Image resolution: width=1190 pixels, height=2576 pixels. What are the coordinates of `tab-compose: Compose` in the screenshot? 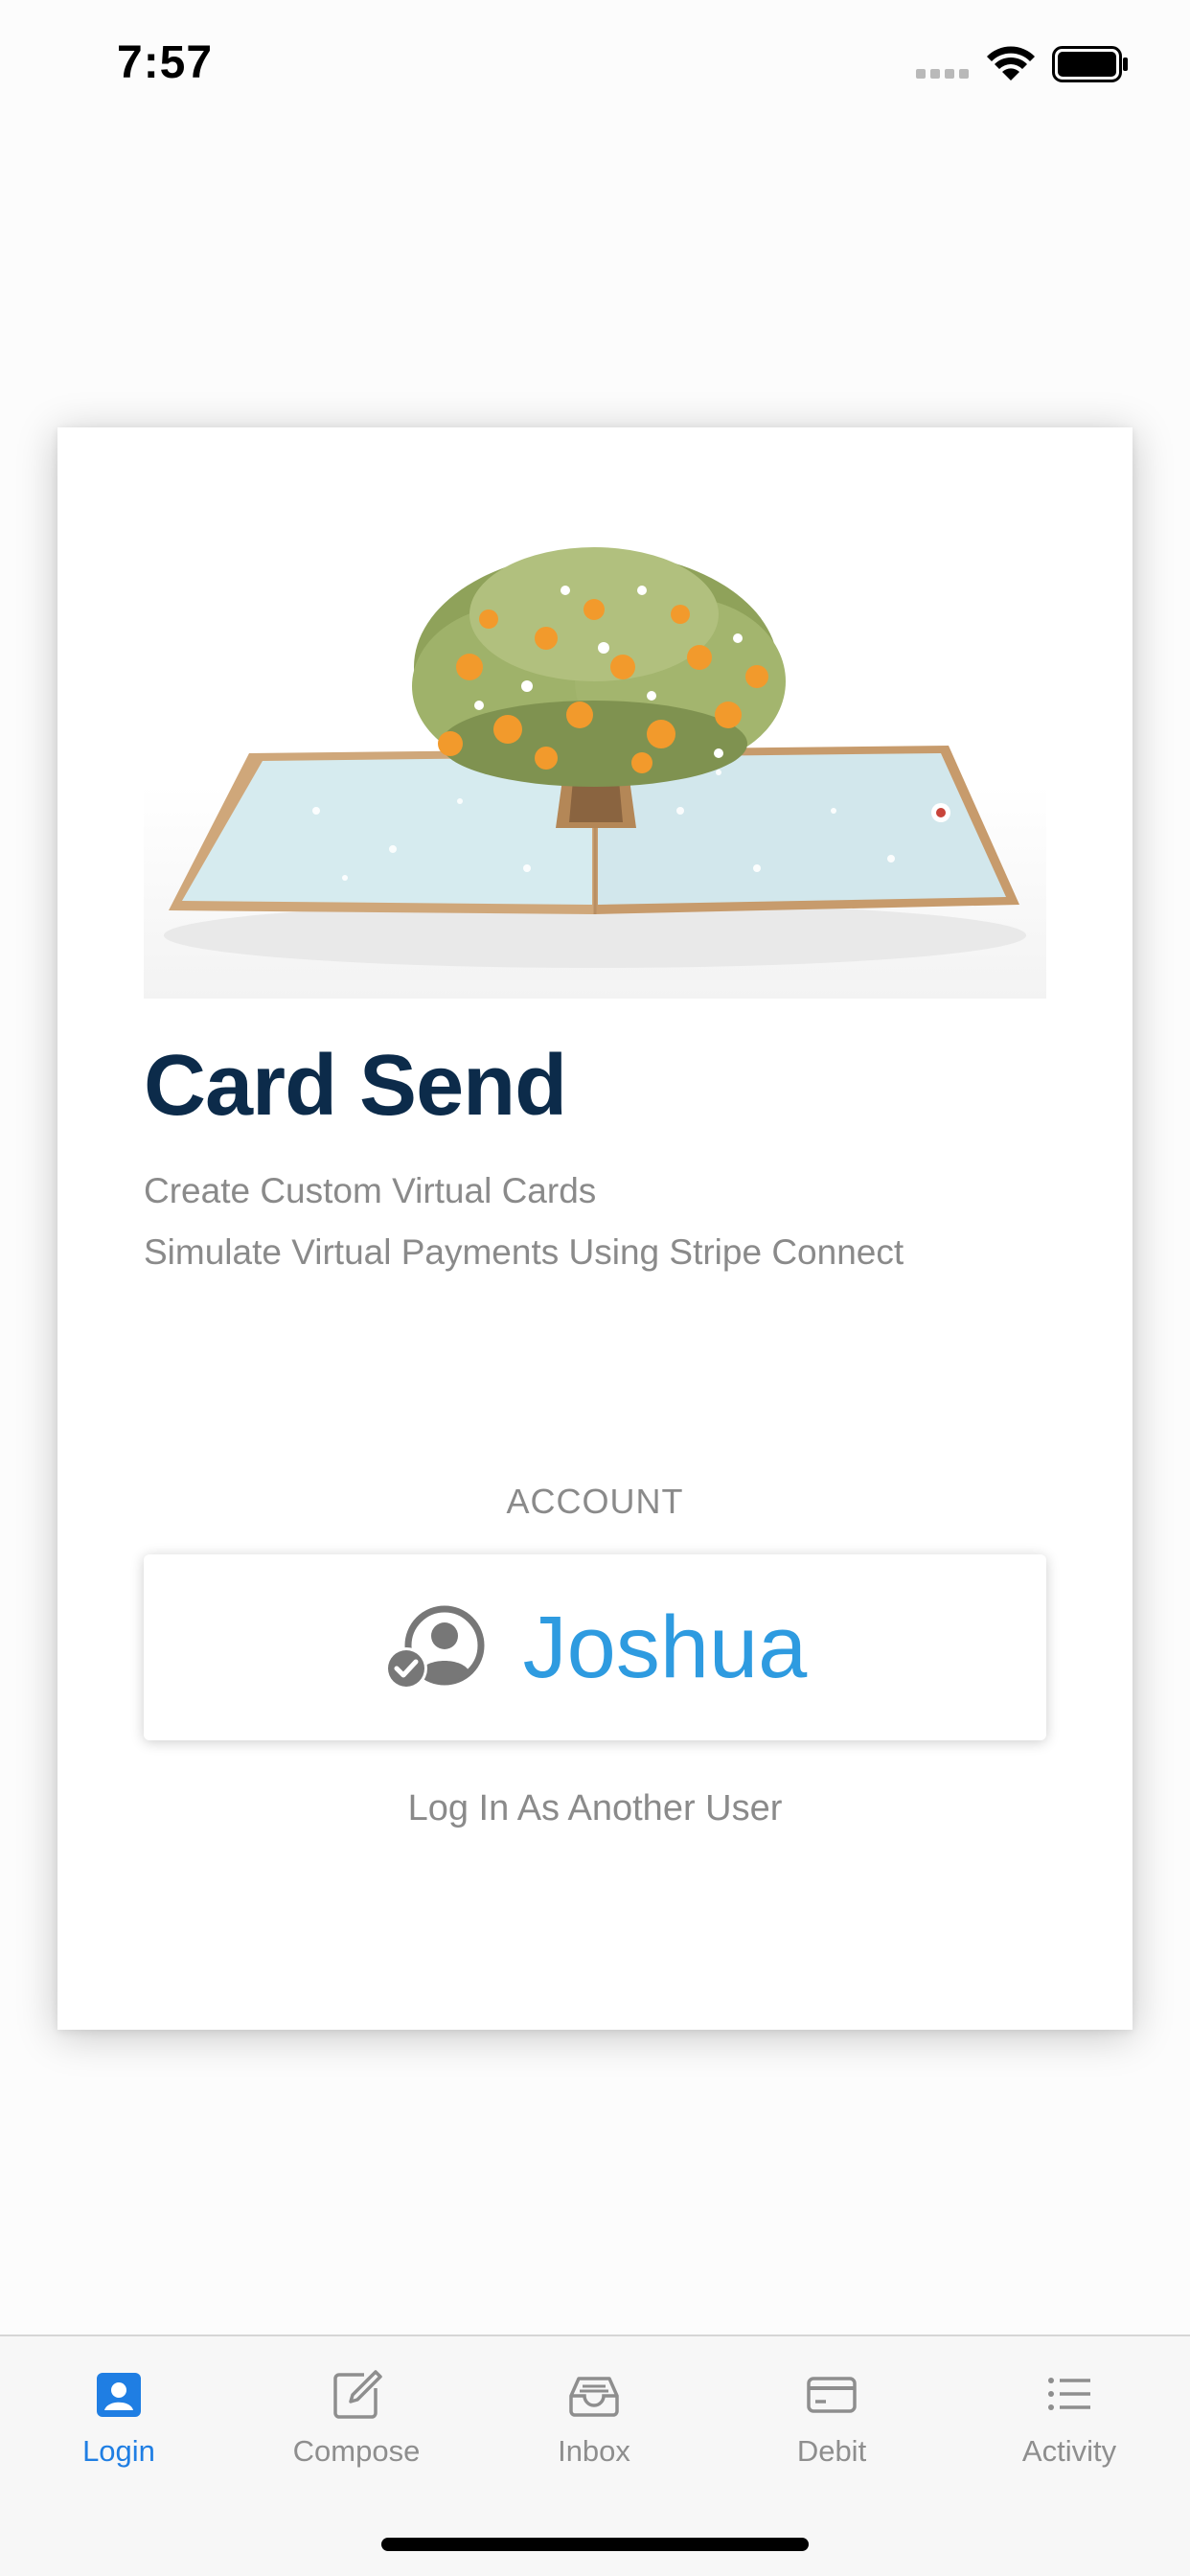 It's located at (357, 2417).